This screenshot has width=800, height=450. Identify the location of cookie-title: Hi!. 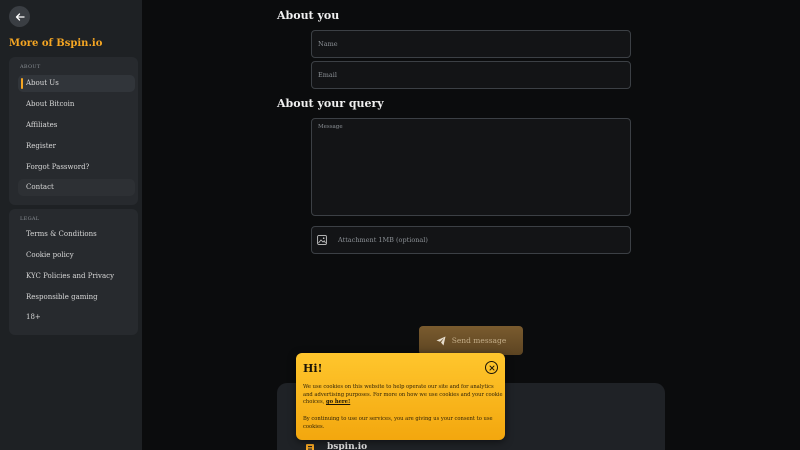
(313, 368).